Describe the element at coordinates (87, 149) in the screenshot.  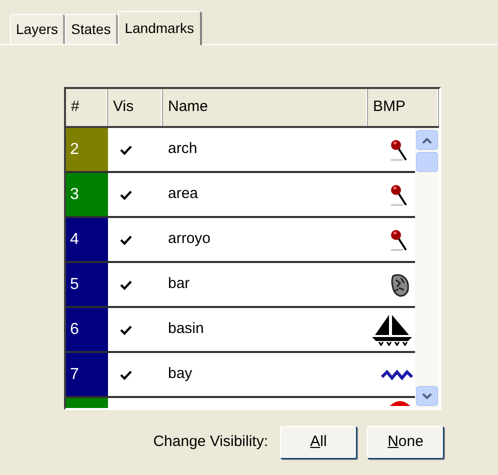
I see `row-number: 2` at that location.